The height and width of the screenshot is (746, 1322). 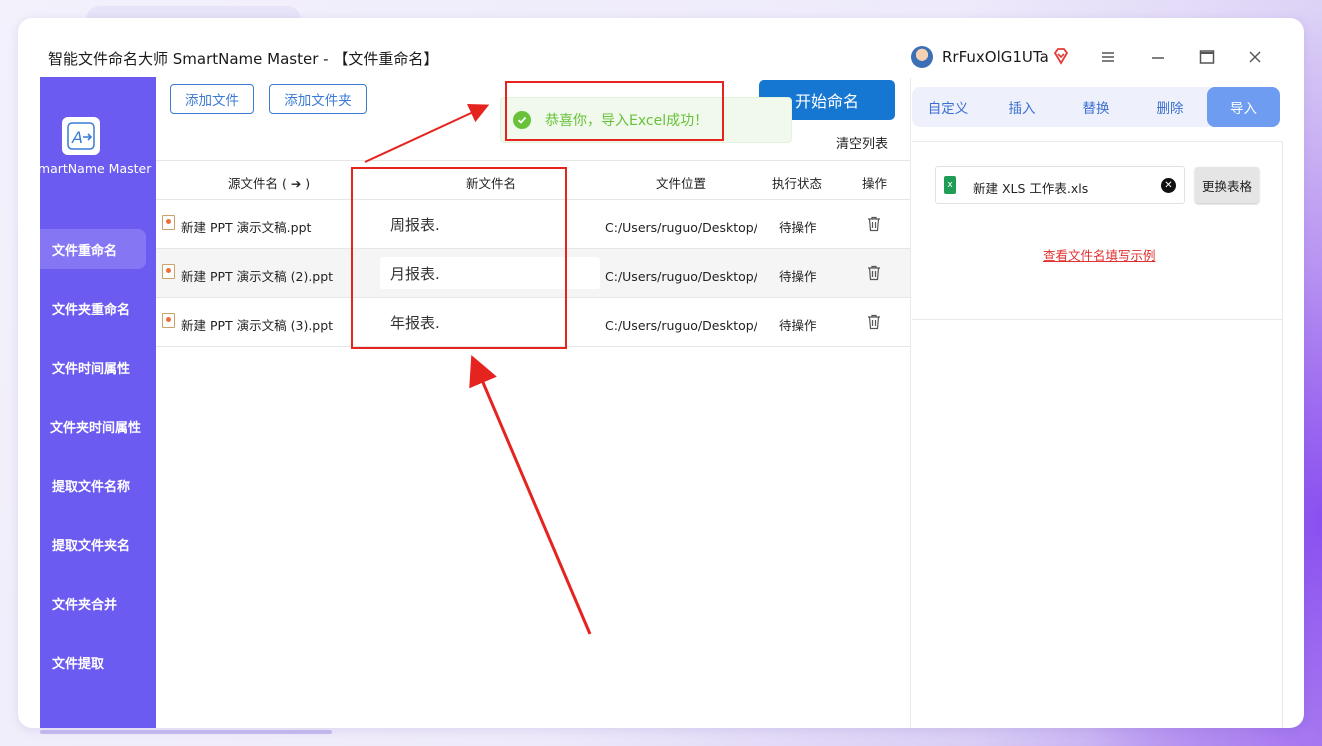 What do you see at coordinates (96, 428) in the screenshot?
I see `sidebar-item-label: 文件夹时间属性` at bounding box center [96, 428].